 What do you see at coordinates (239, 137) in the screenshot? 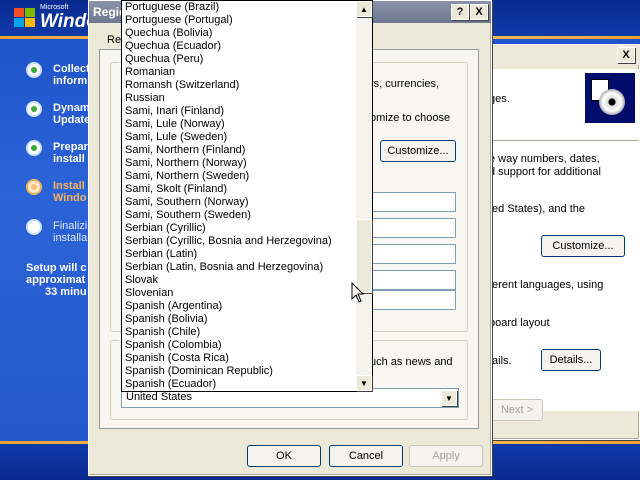
I see `dropdown-option: Sami, Lule (Sweden)` at bounding box center [239, 137].